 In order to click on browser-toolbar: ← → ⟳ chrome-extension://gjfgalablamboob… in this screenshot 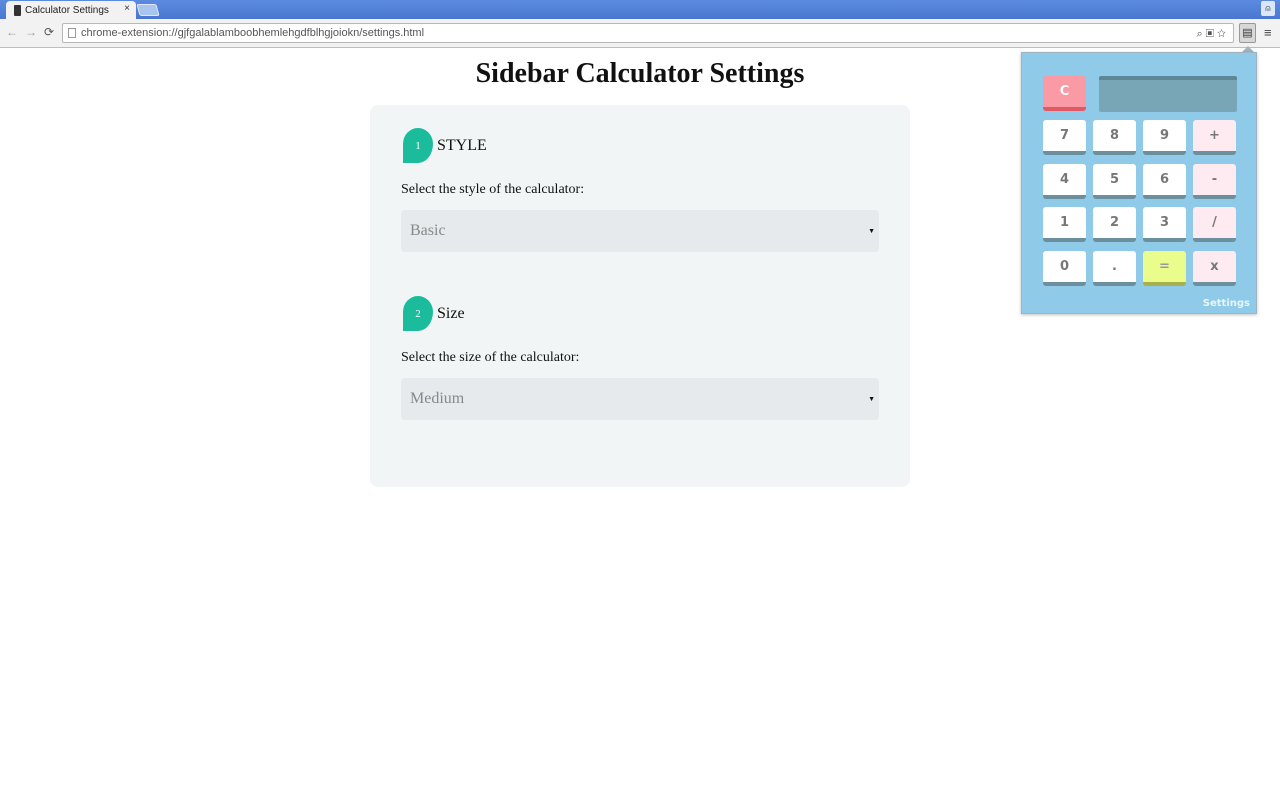, I will do `click(640, 33)`.